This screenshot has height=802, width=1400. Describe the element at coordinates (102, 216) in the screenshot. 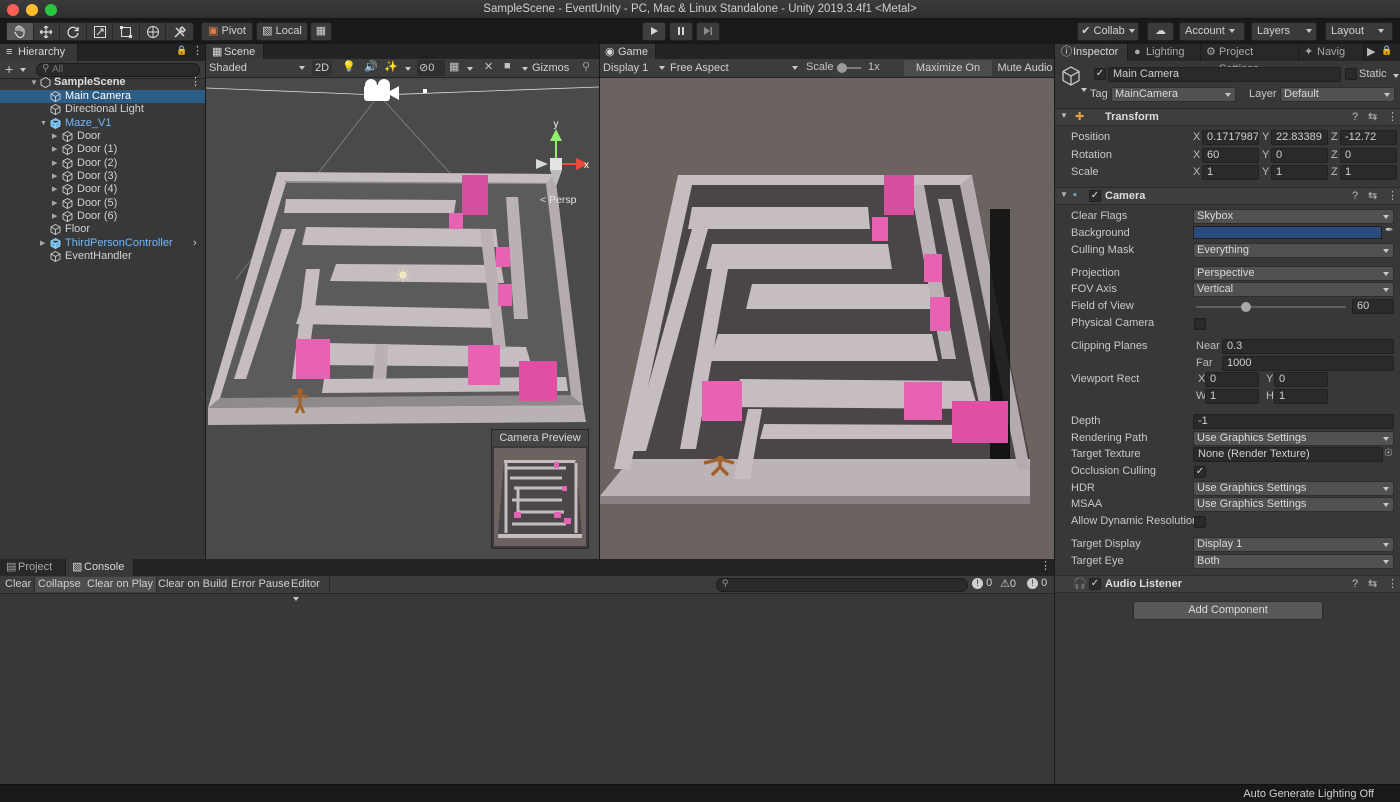

I see `hierarchy-item: ▶ Door (6)` at that location.